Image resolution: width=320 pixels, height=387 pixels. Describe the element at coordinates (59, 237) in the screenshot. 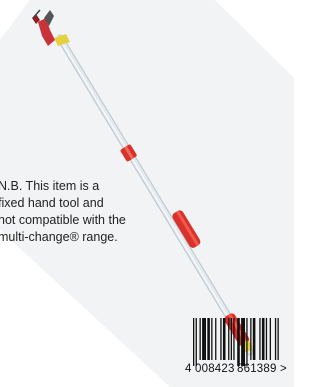

I see `note-line-4: multi-change® range.` at that location.